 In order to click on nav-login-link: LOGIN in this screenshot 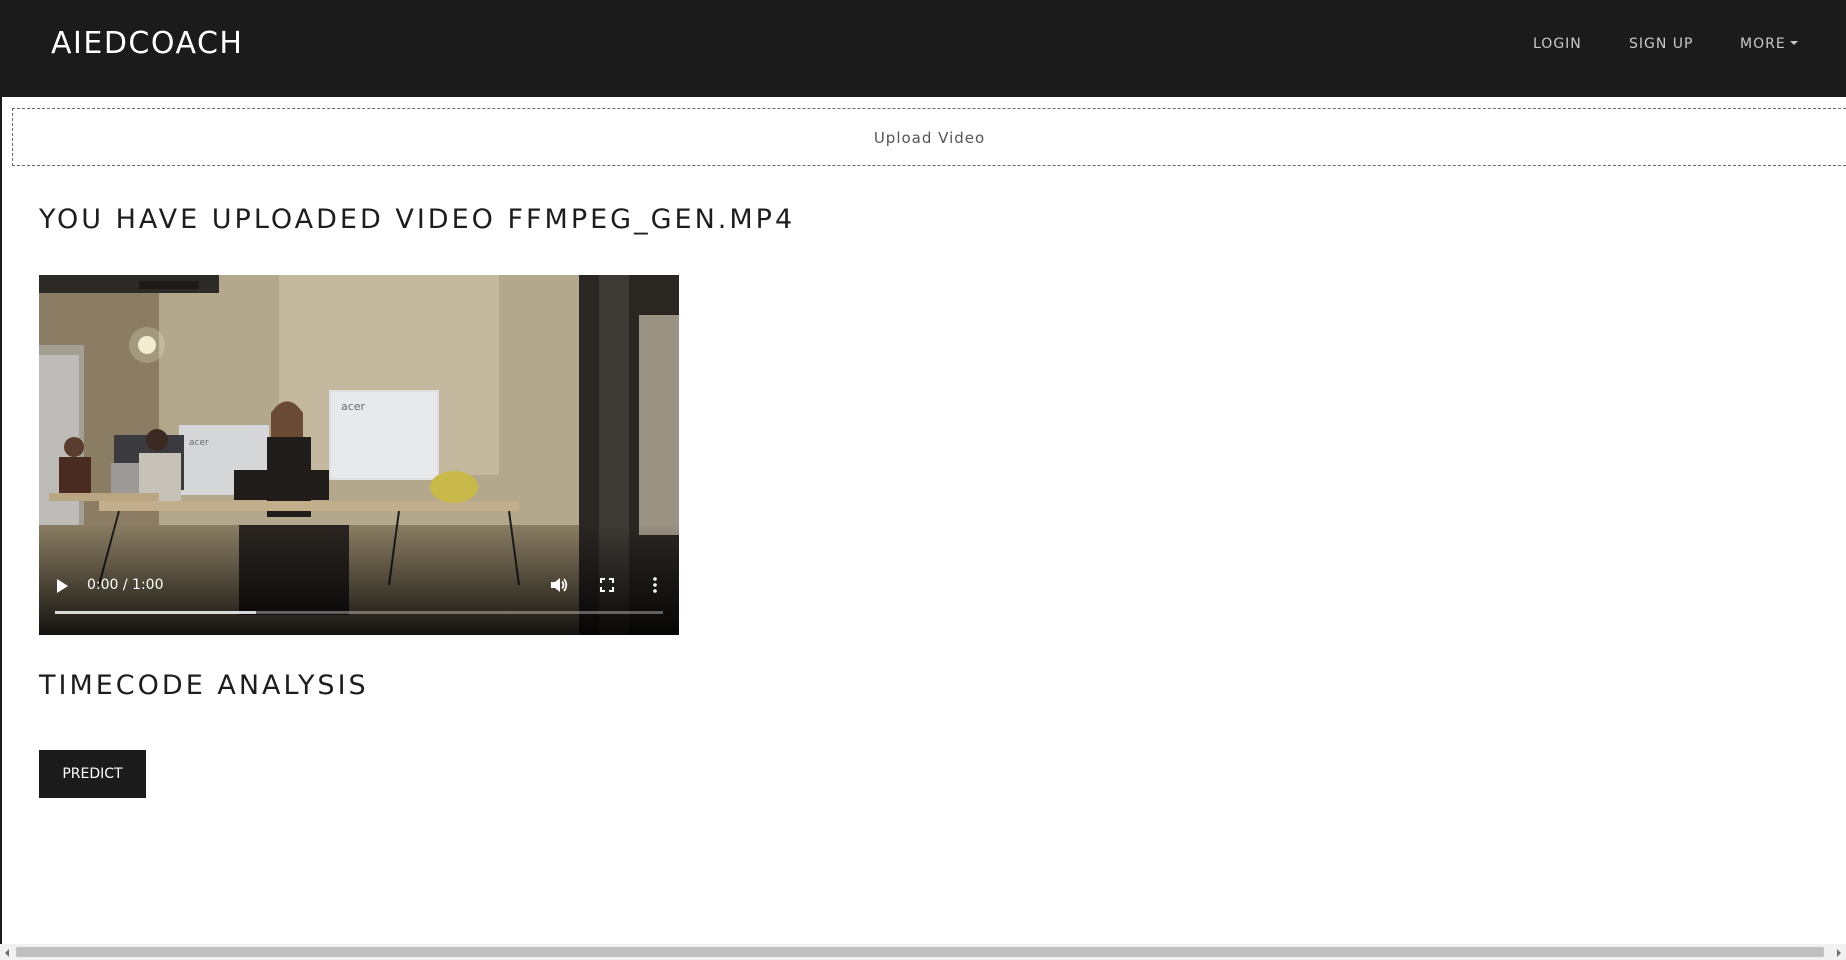, I will do `click(1557, 44)`.